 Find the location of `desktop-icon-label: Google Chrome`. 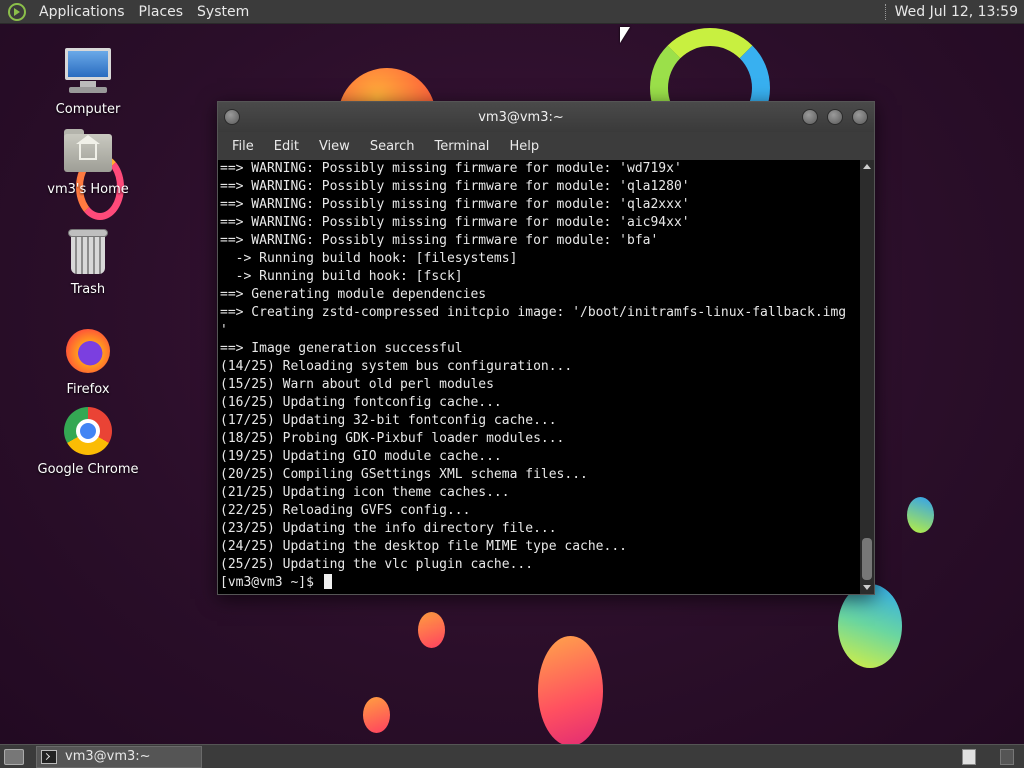

desktop-icon-label: Google Chrome is located at coordinates (88, 469).